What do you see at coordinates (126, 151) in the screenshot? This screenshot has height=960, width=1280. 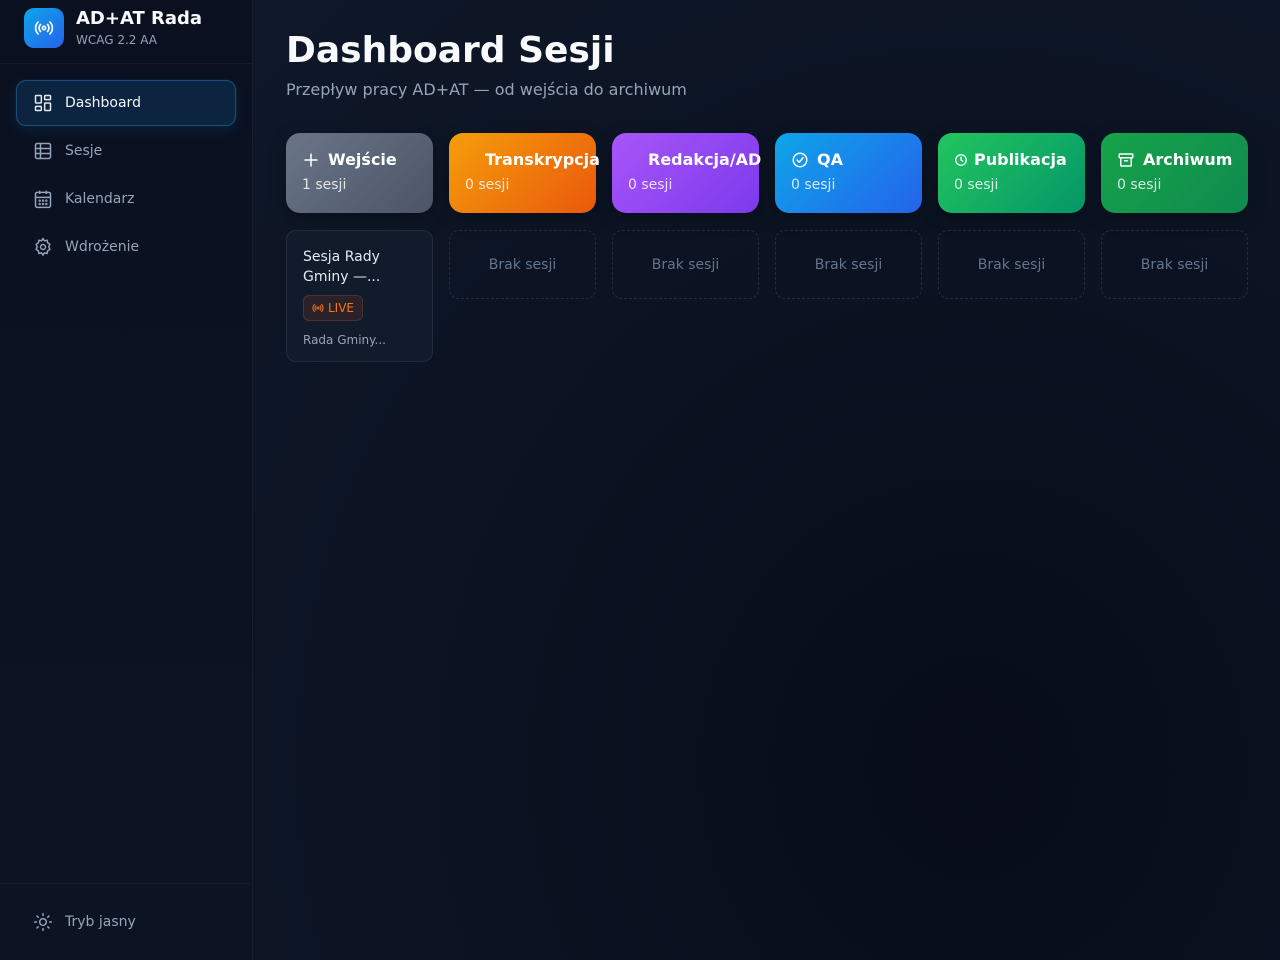 I see `sidebar-item-sesje: Sesje` at bounding box center [126, 151].